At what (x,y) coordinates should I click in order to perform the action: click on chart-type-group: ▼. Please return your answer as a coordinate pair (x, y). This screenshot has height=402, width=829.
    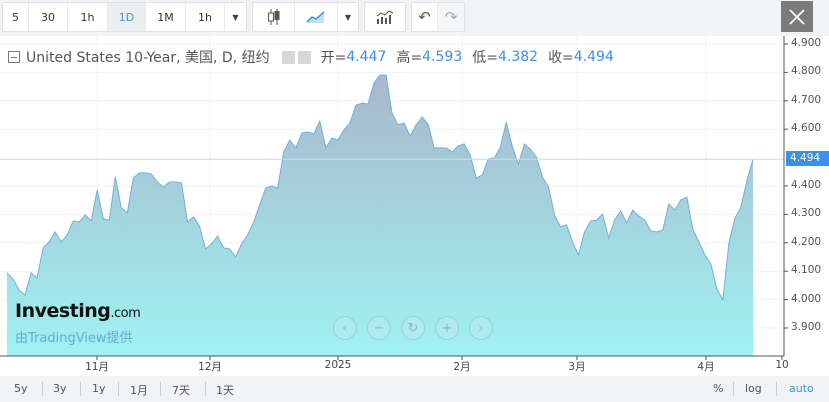
    Looking at the image, I should click on (305, 17).